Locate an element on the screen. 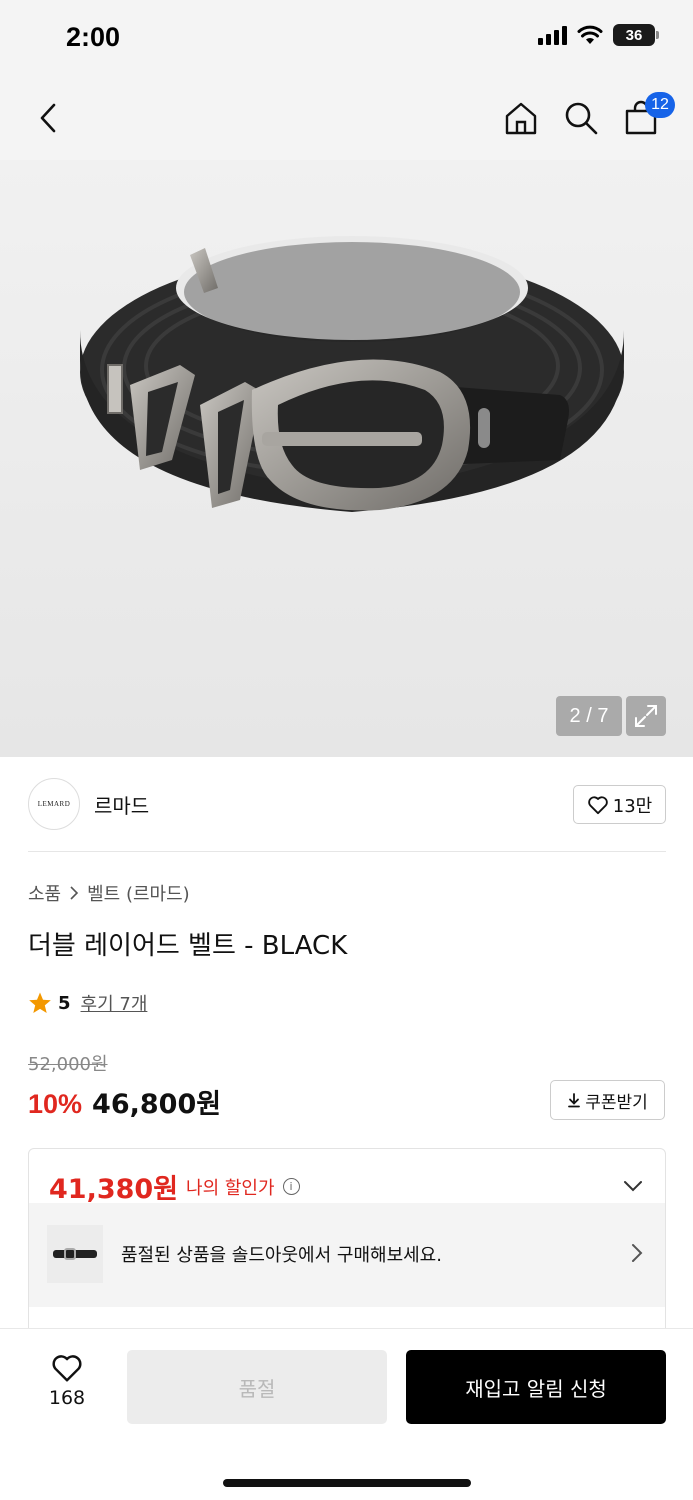 The height and width of the screenshot is (1500, 693). brand-like-count: 13만 is located at coordinates (632, 806).